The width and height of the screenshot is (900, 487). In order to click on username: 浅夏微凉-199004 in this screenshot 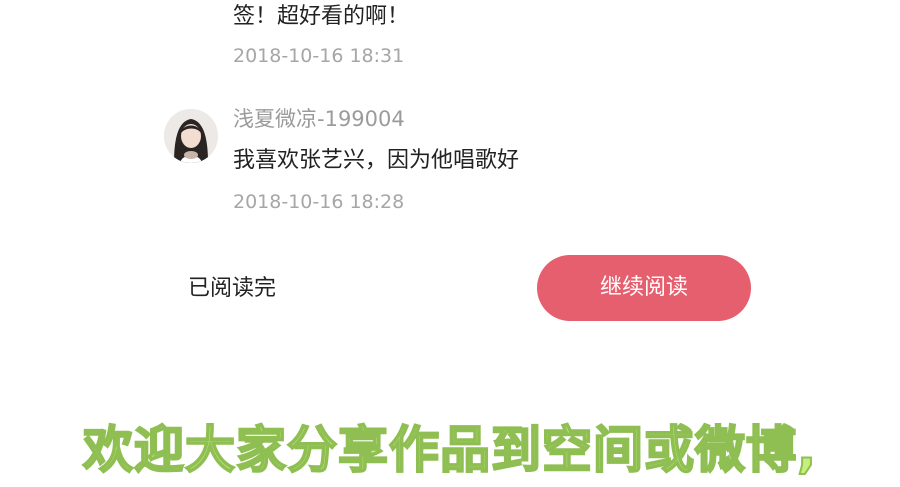, I will do `click(319, 119)`.